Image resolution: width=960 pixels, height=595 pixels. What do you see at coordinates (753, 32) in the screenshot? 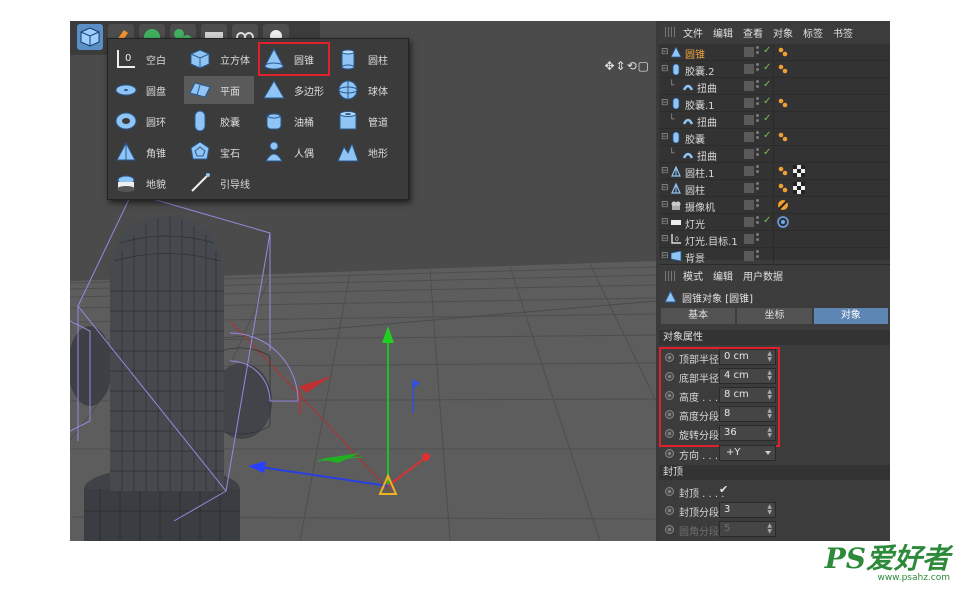
I see `menu-view: 查看` at bounding box center [753, 32].